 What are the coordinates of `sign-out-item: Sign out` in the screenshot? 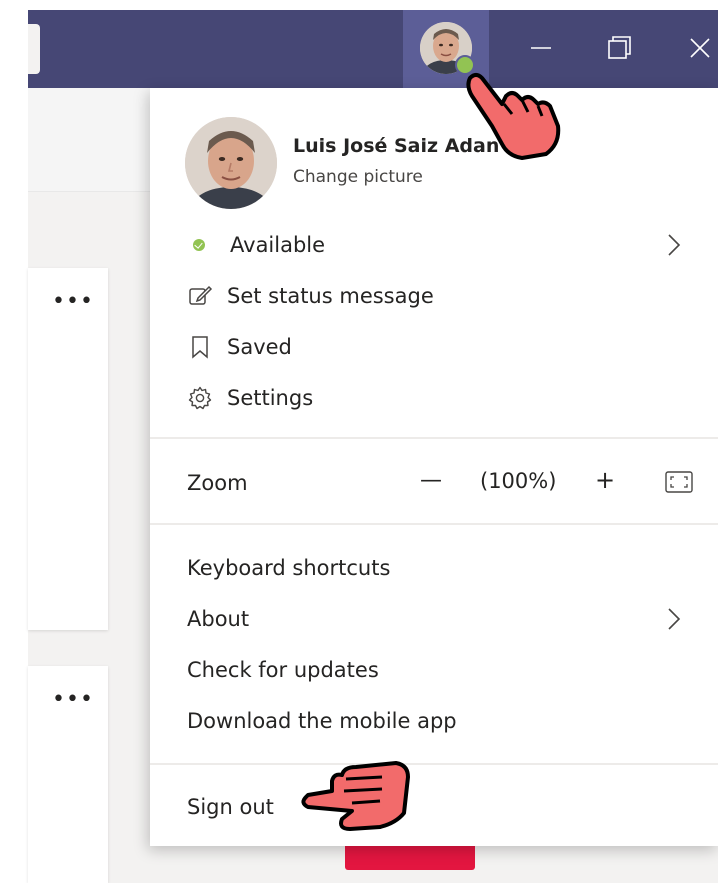 It's located at (230, 807).